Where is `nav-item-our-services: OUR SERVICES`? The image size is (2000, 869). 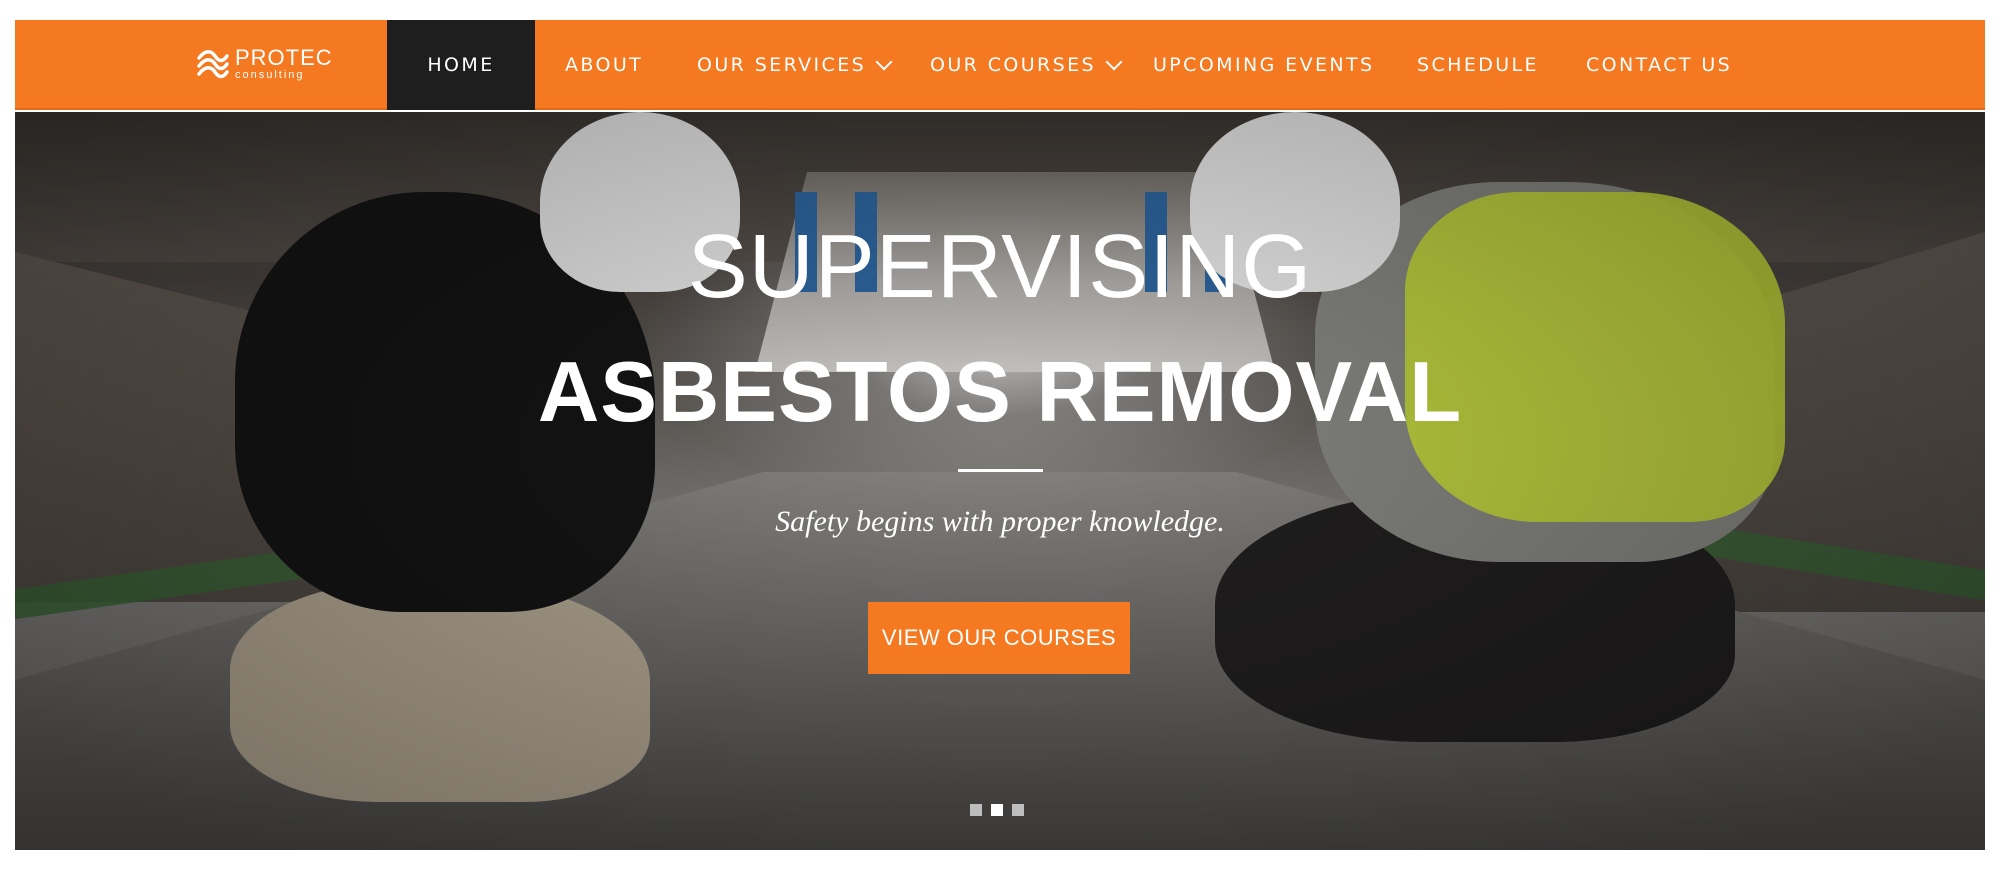 nav-item-our-services: OUR SERVICES is located at coordinates (795, 65).